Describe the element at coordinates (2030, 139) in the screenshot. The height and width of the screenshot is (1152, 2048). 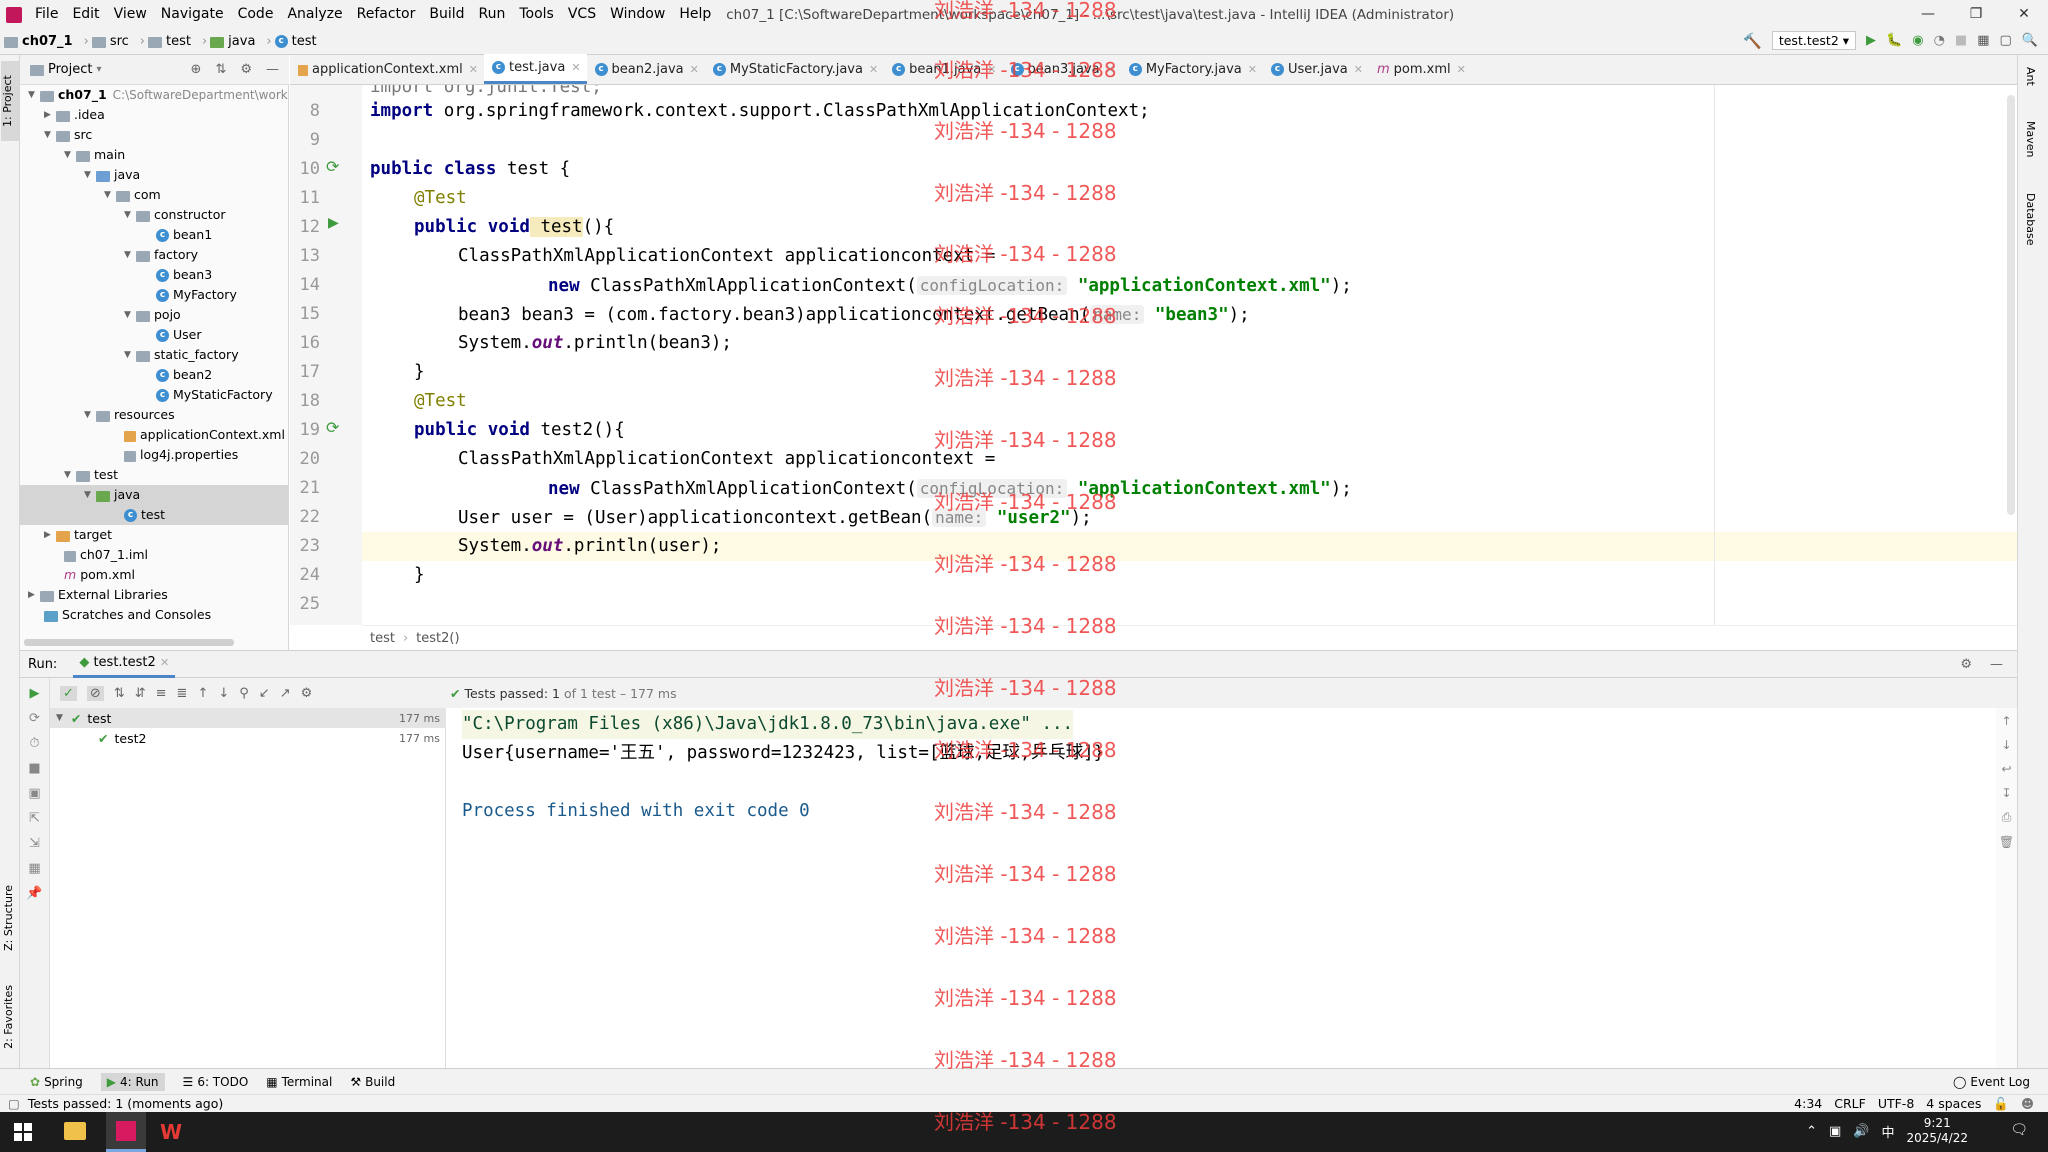
I see `maven-tool-button: Maven` at that location.